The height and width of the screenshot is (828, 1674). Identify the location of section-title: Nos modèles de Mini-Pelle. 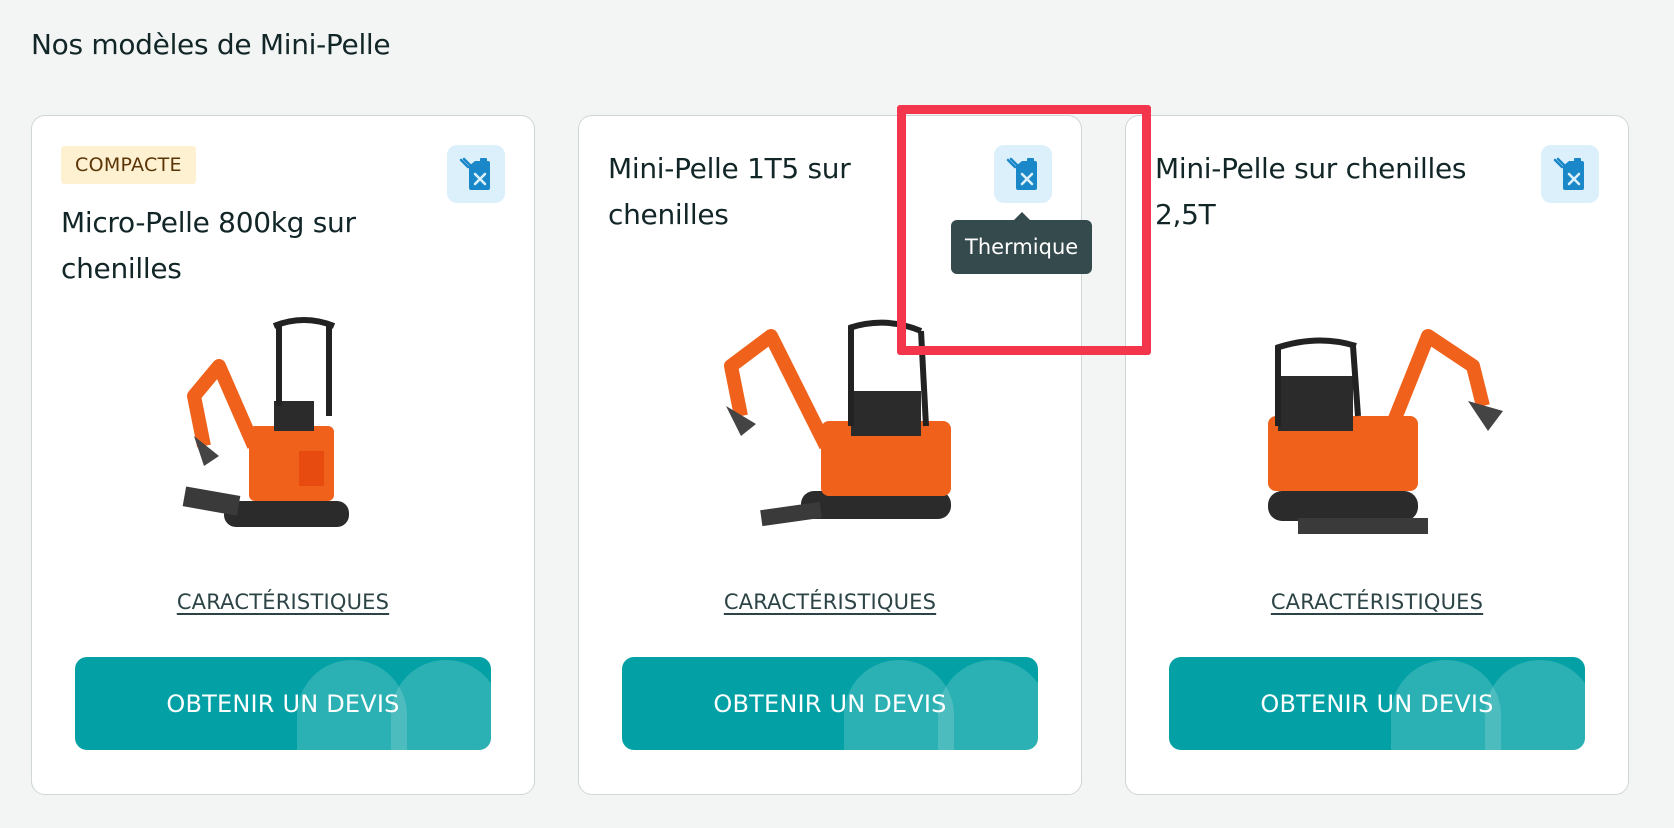
(211, 44).